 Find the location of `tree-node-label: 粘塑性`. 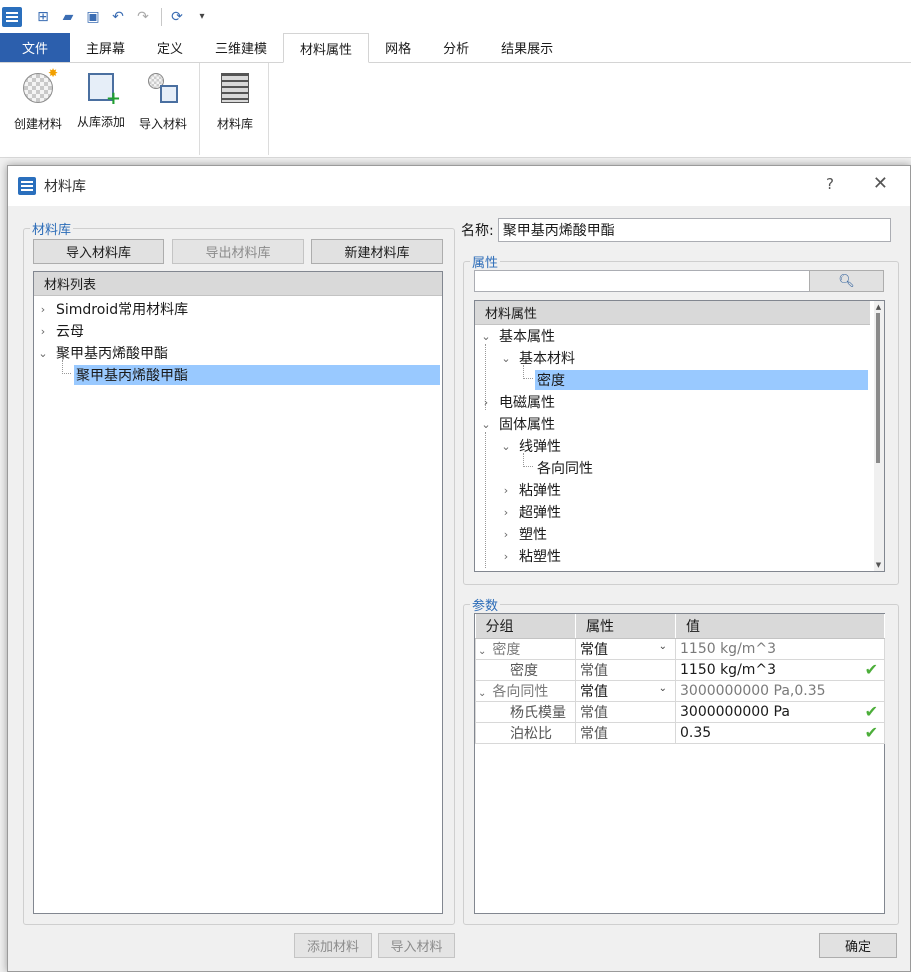

tree-node-label: 粘塑性 is located at coordinates (540, 557).